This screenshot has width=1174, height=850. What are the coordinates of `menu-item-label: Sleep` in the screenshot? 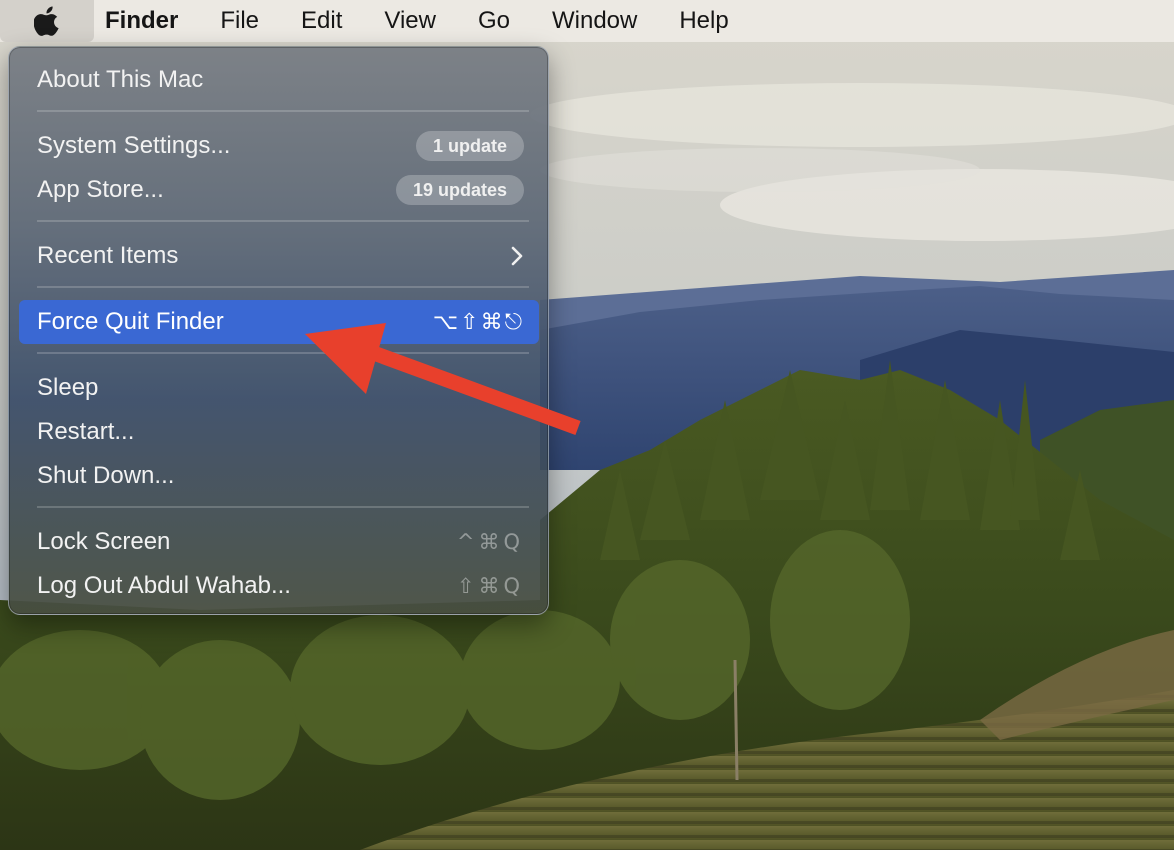 It's located at (68, 387).